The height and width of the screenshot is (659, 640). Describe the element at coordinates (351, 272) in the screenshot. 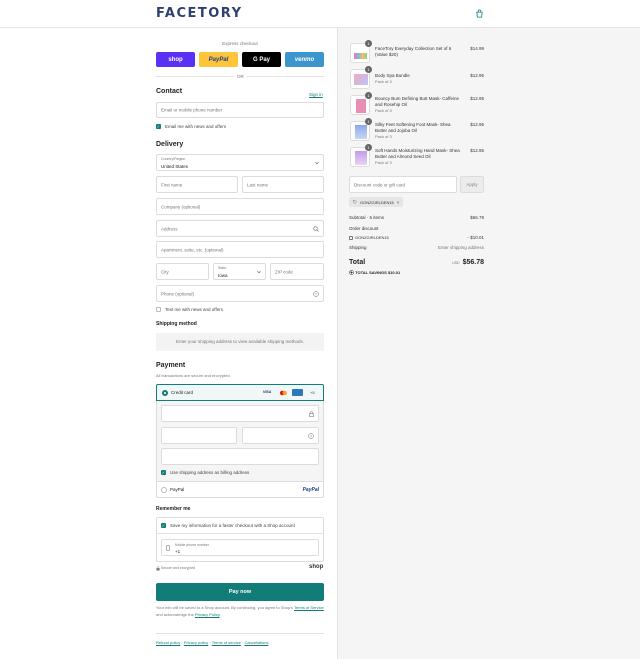

I see `savings-tag-icon` at that location.